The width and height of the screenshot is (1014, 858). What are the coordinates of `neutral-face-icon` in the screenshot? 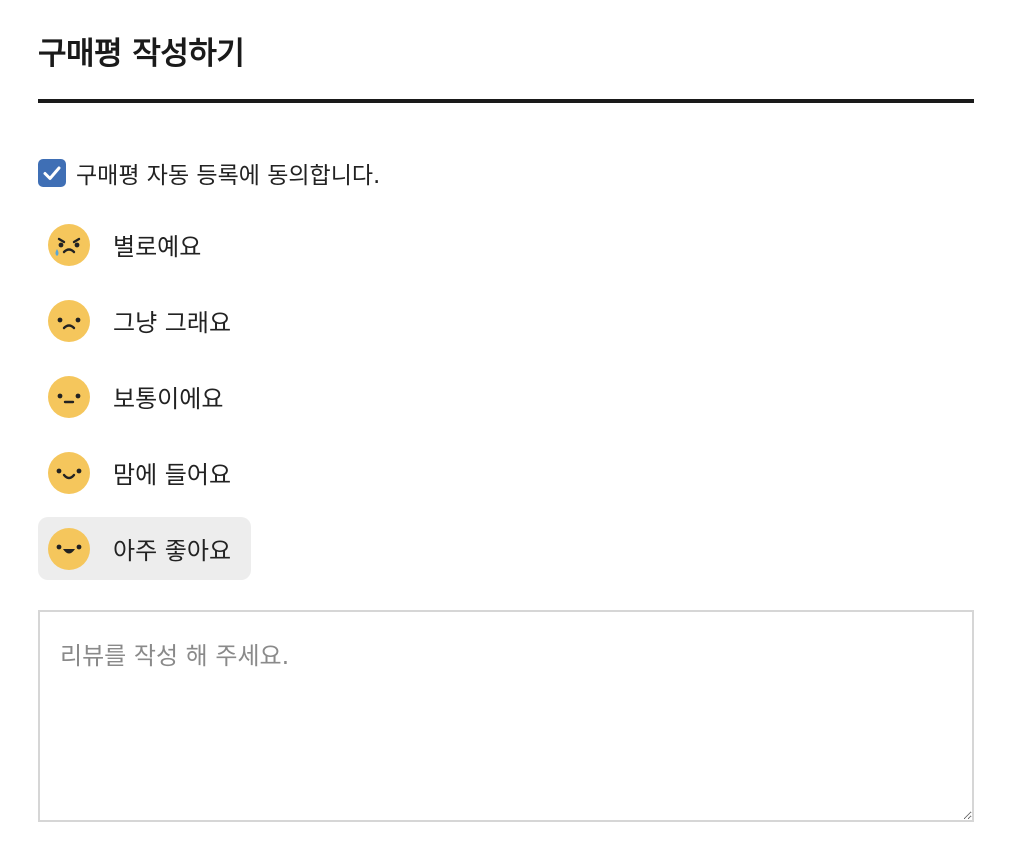 It's located at (69, 396).